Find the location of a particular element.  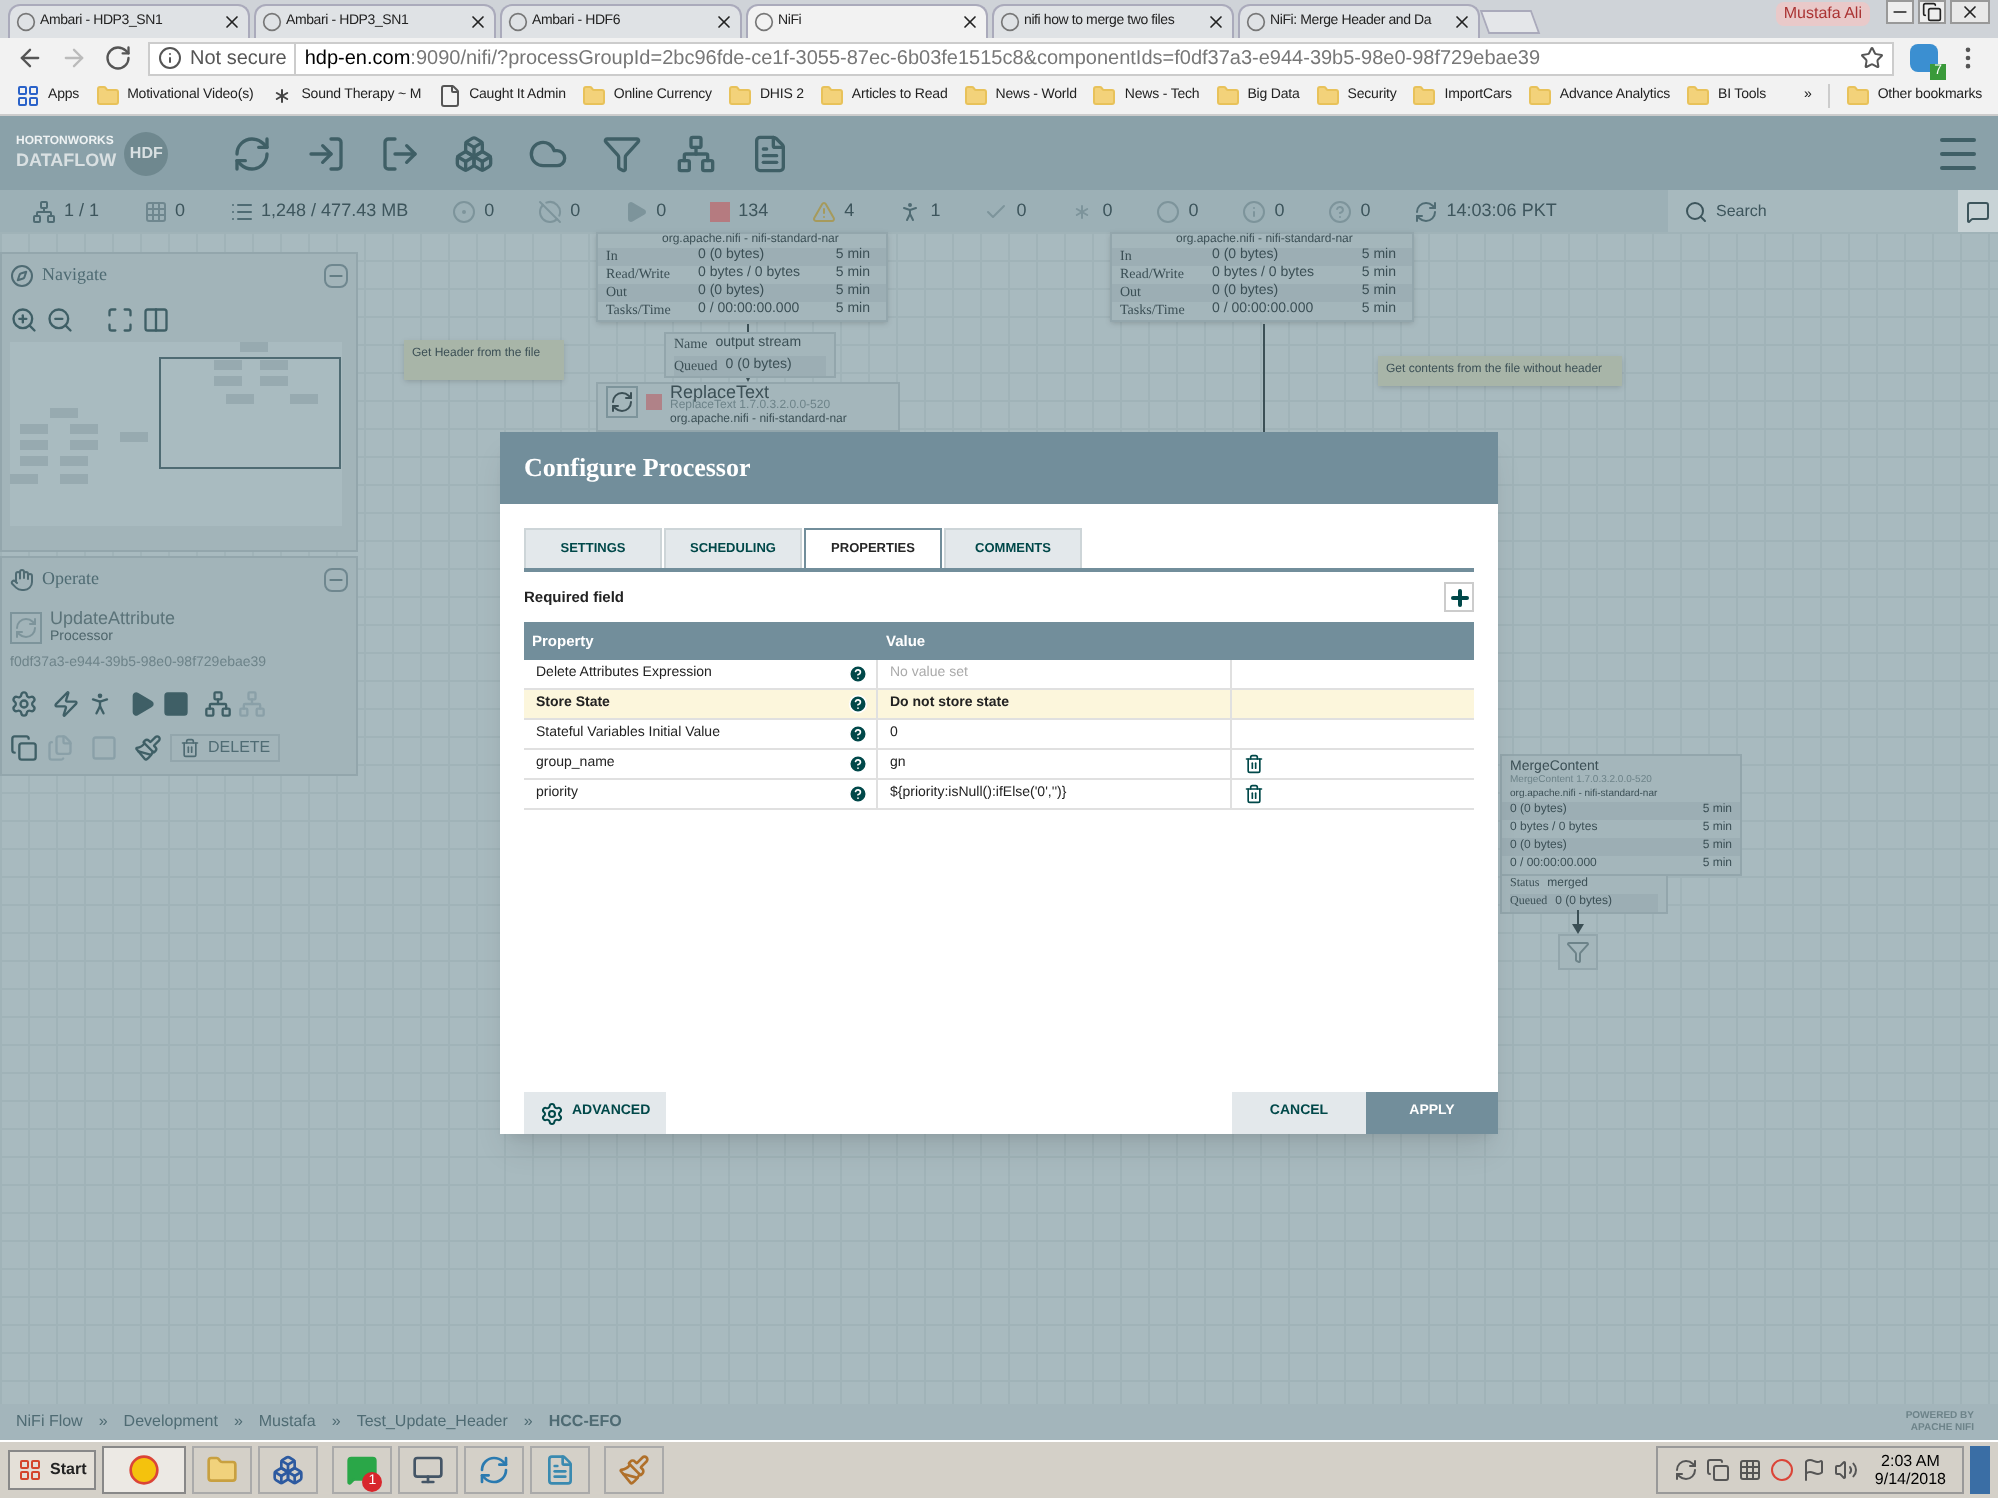

refresh-icon is located at coordinates (1426, 211).